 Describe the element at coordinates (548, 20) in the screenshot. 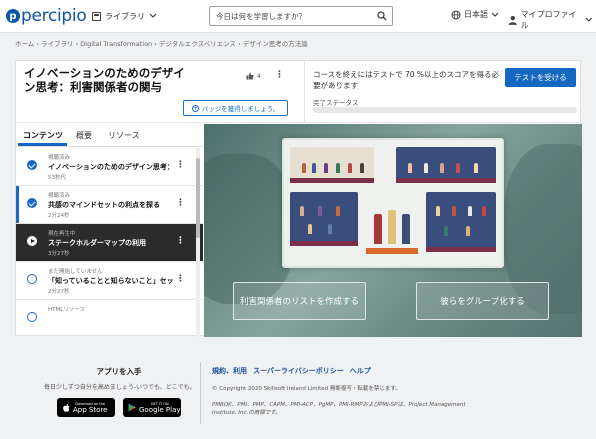

I see `profile-label: マイプロファイル` at that location.